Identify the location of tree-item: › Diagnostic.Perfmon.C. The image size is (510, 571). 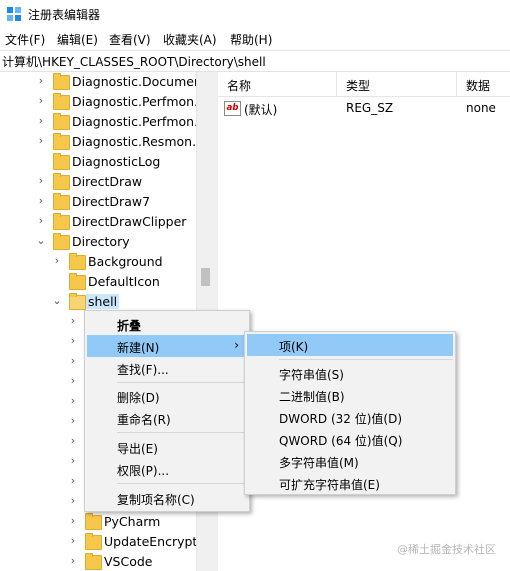
(103, 102).